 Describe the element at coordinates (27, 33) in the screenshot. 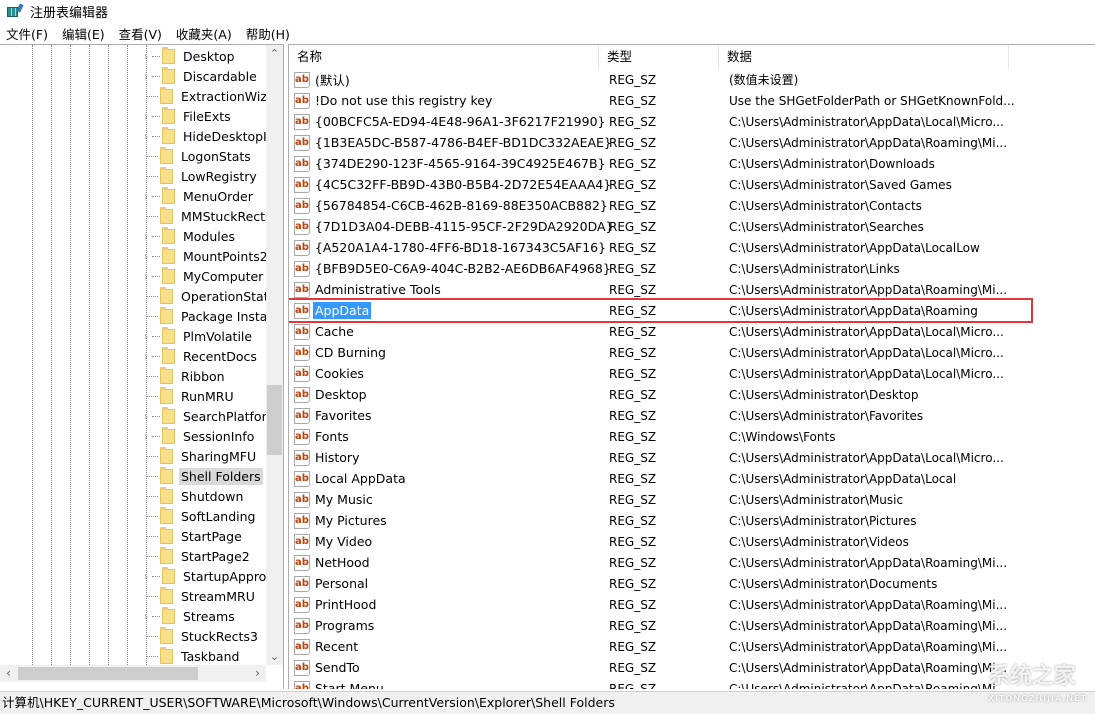

I see `menu-file: 文件(F)` at that location.